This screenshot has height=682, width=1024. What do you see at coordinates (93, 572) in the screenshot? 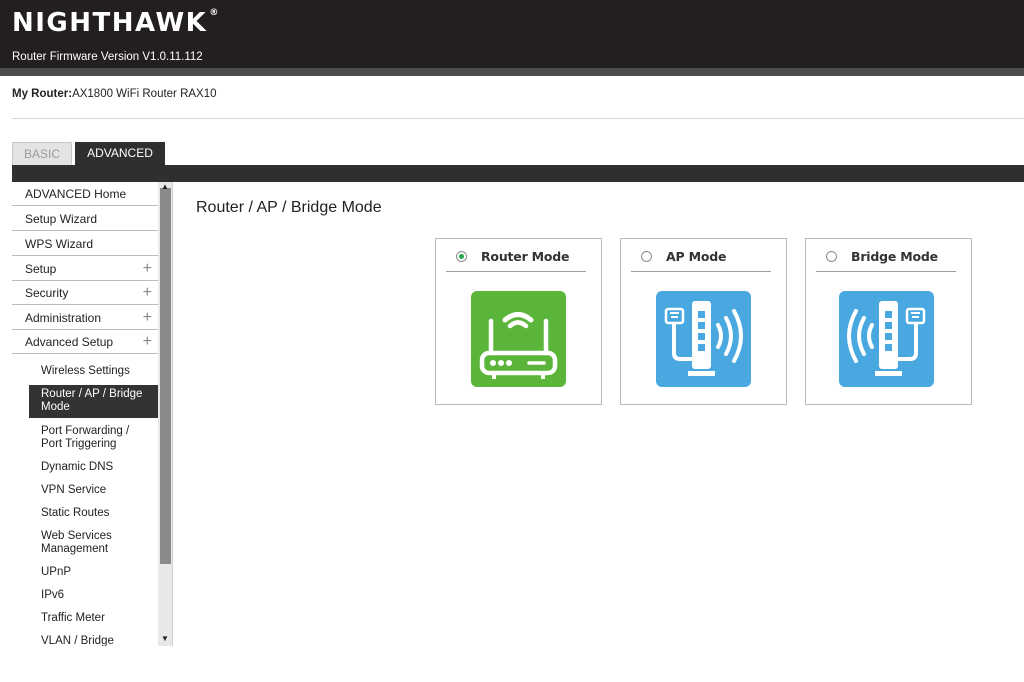
I see `subitem-upnp: UPnP` at bounding box center [93, 572].